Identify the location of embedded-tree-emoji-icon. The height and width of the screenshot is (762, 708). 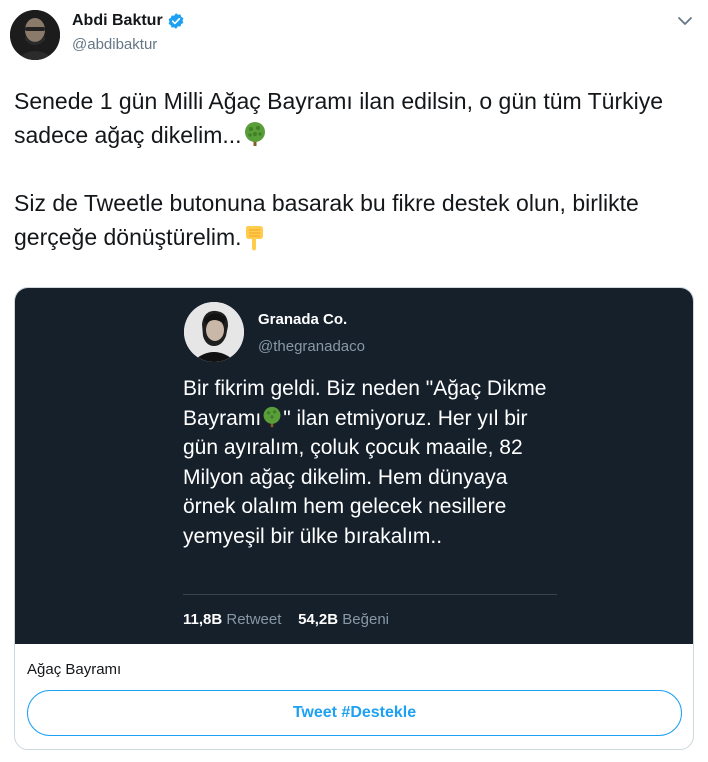
(272, 416).